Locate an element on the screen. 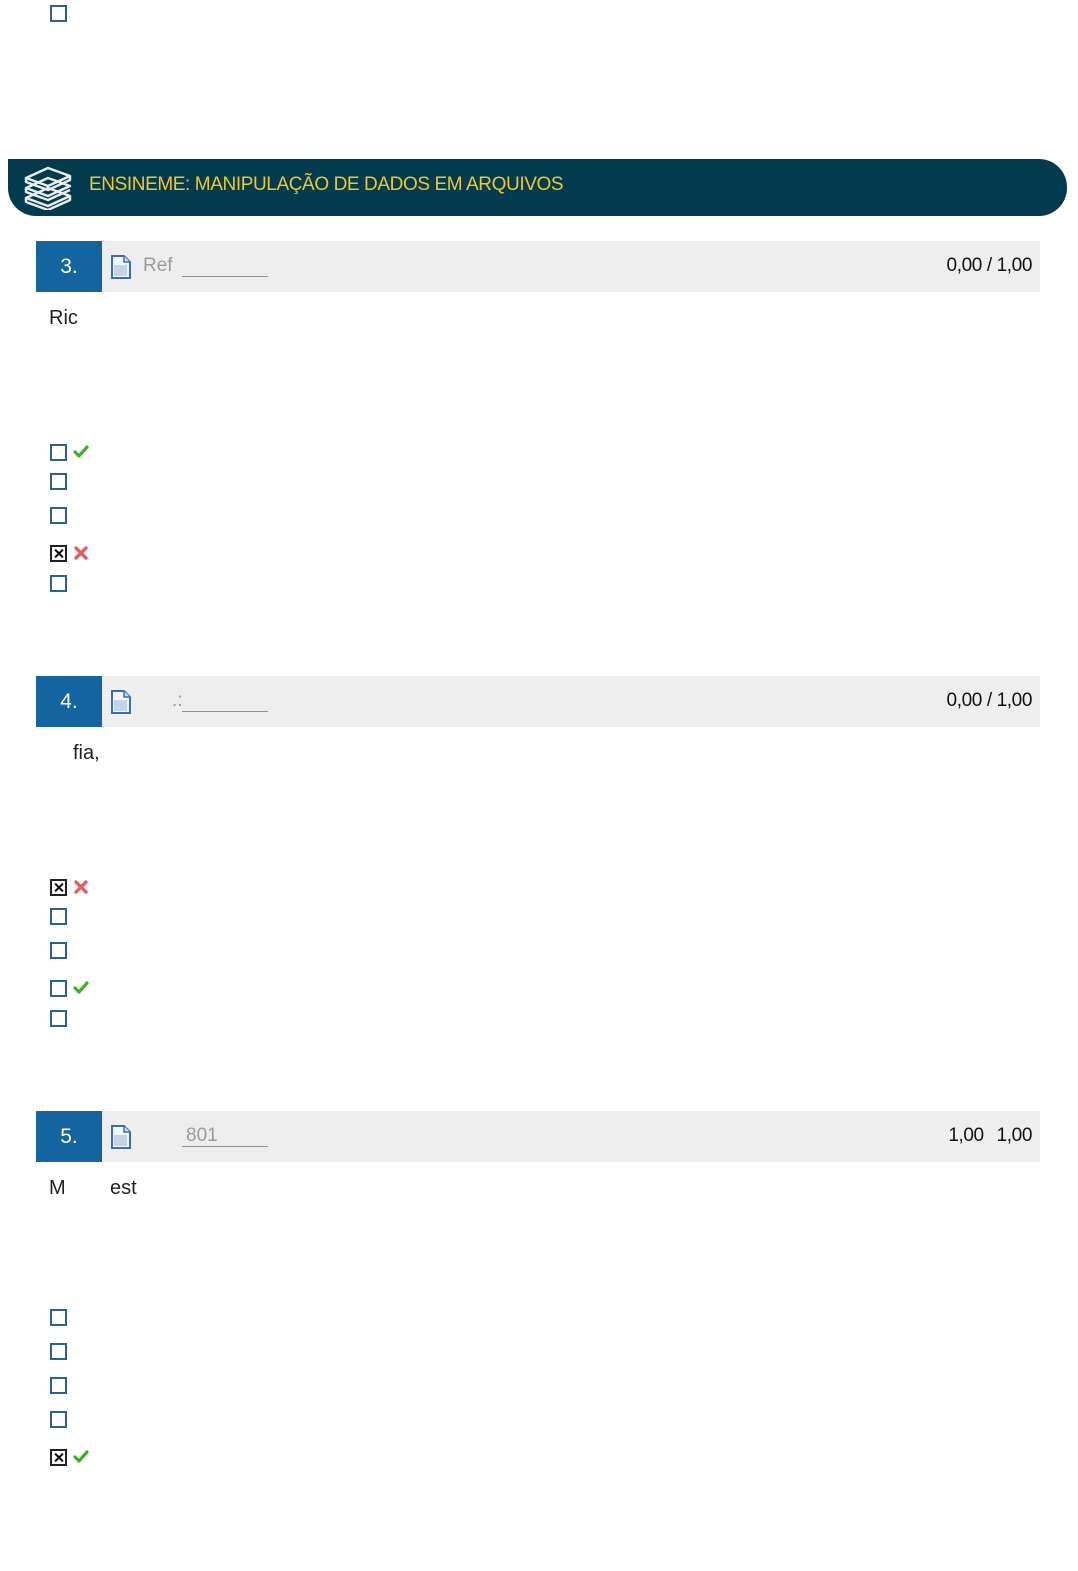  score-value: 1,00 is located at coordinates (966, 1135).